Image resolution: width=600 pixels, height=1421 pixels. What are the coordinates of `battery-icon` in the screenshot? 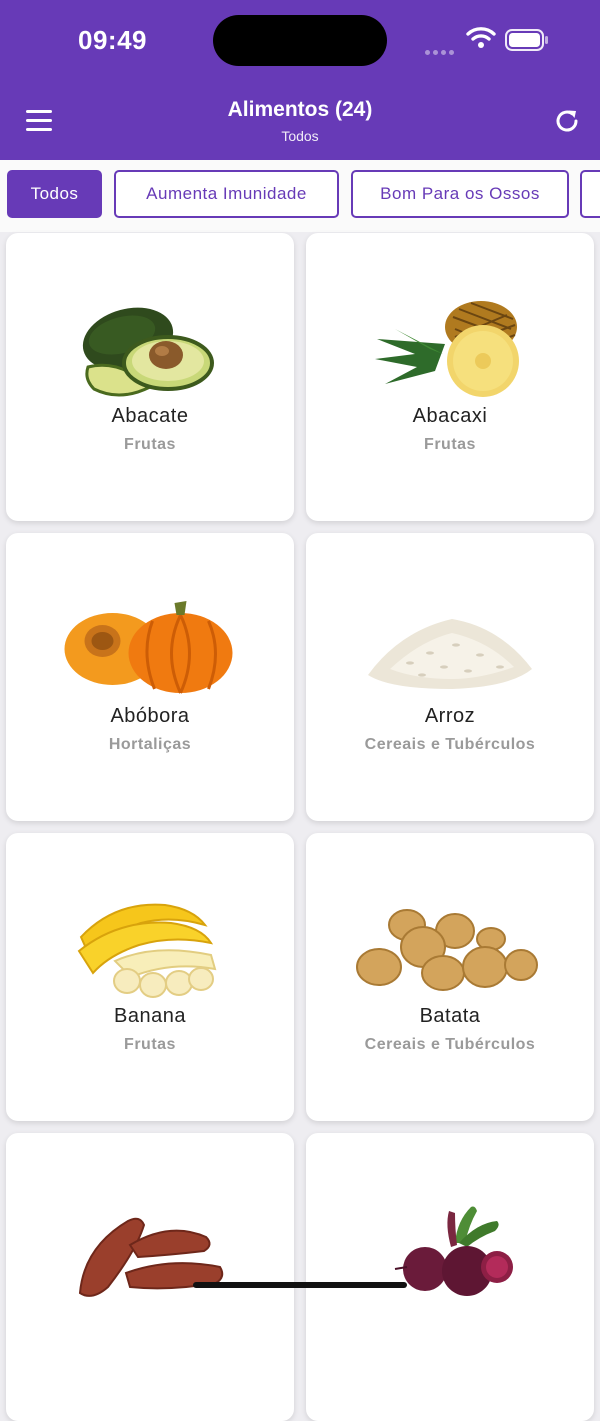 It's located at (526, 40).